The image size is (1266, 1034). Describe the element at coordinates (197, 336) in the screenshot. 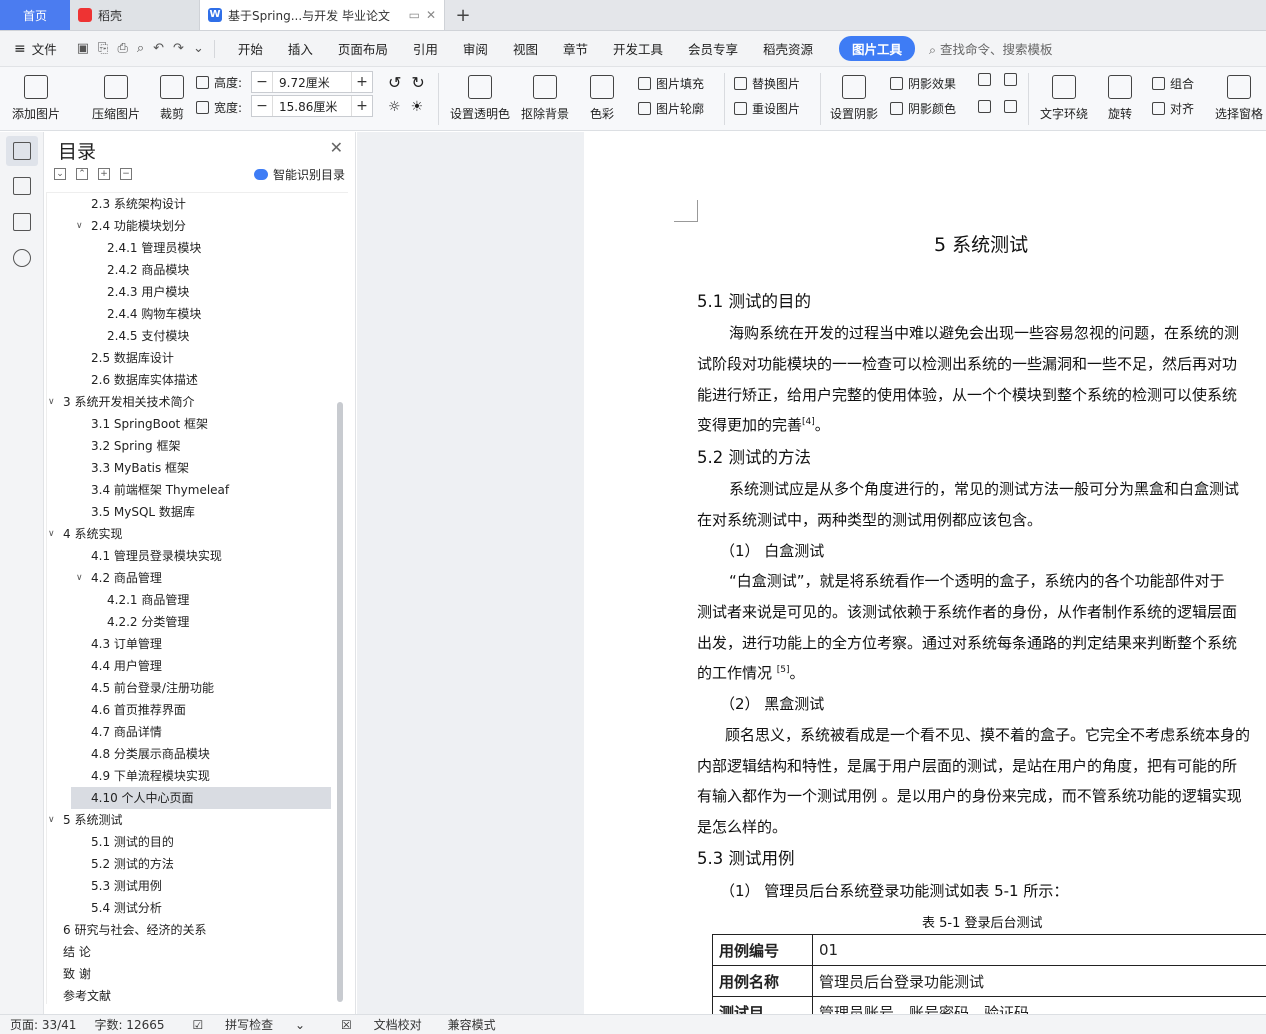

I see `toc-item: 2.4.5 支付模块` at that location.